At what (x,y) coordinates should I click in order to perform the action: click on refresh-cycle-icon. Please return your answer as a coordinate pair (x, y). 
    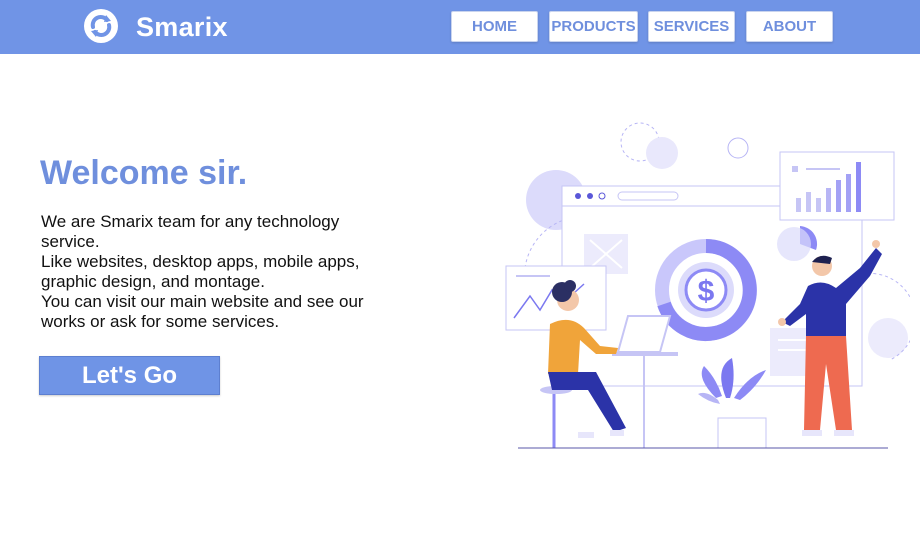
    Looking at the image, I should click on (101, 26).